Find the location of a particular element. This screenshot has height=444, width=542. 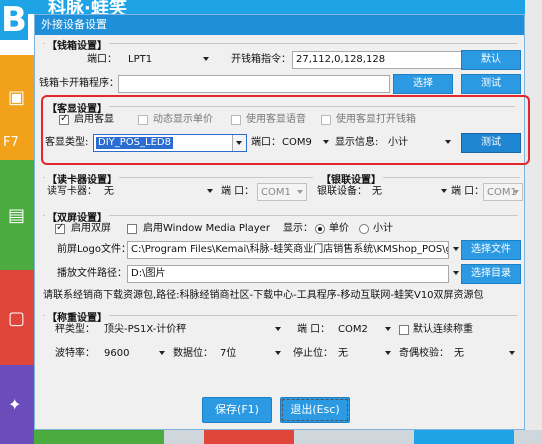

cashbox-program-input is located at coordinates (254, 84).